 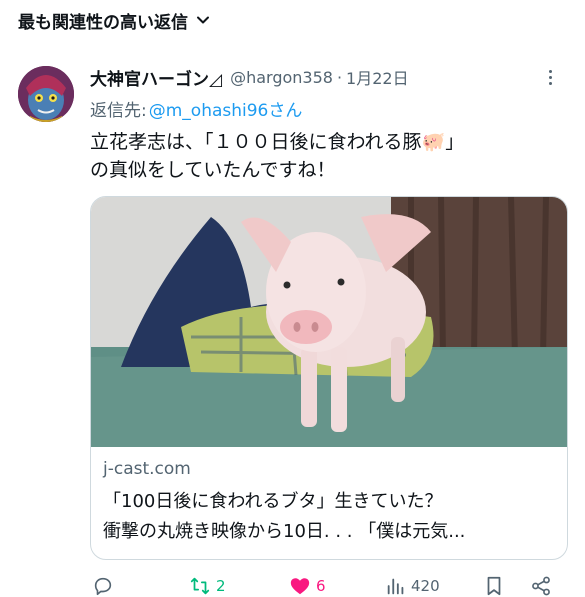 I want to click on views-button: 420, so click(x=412, y=583).